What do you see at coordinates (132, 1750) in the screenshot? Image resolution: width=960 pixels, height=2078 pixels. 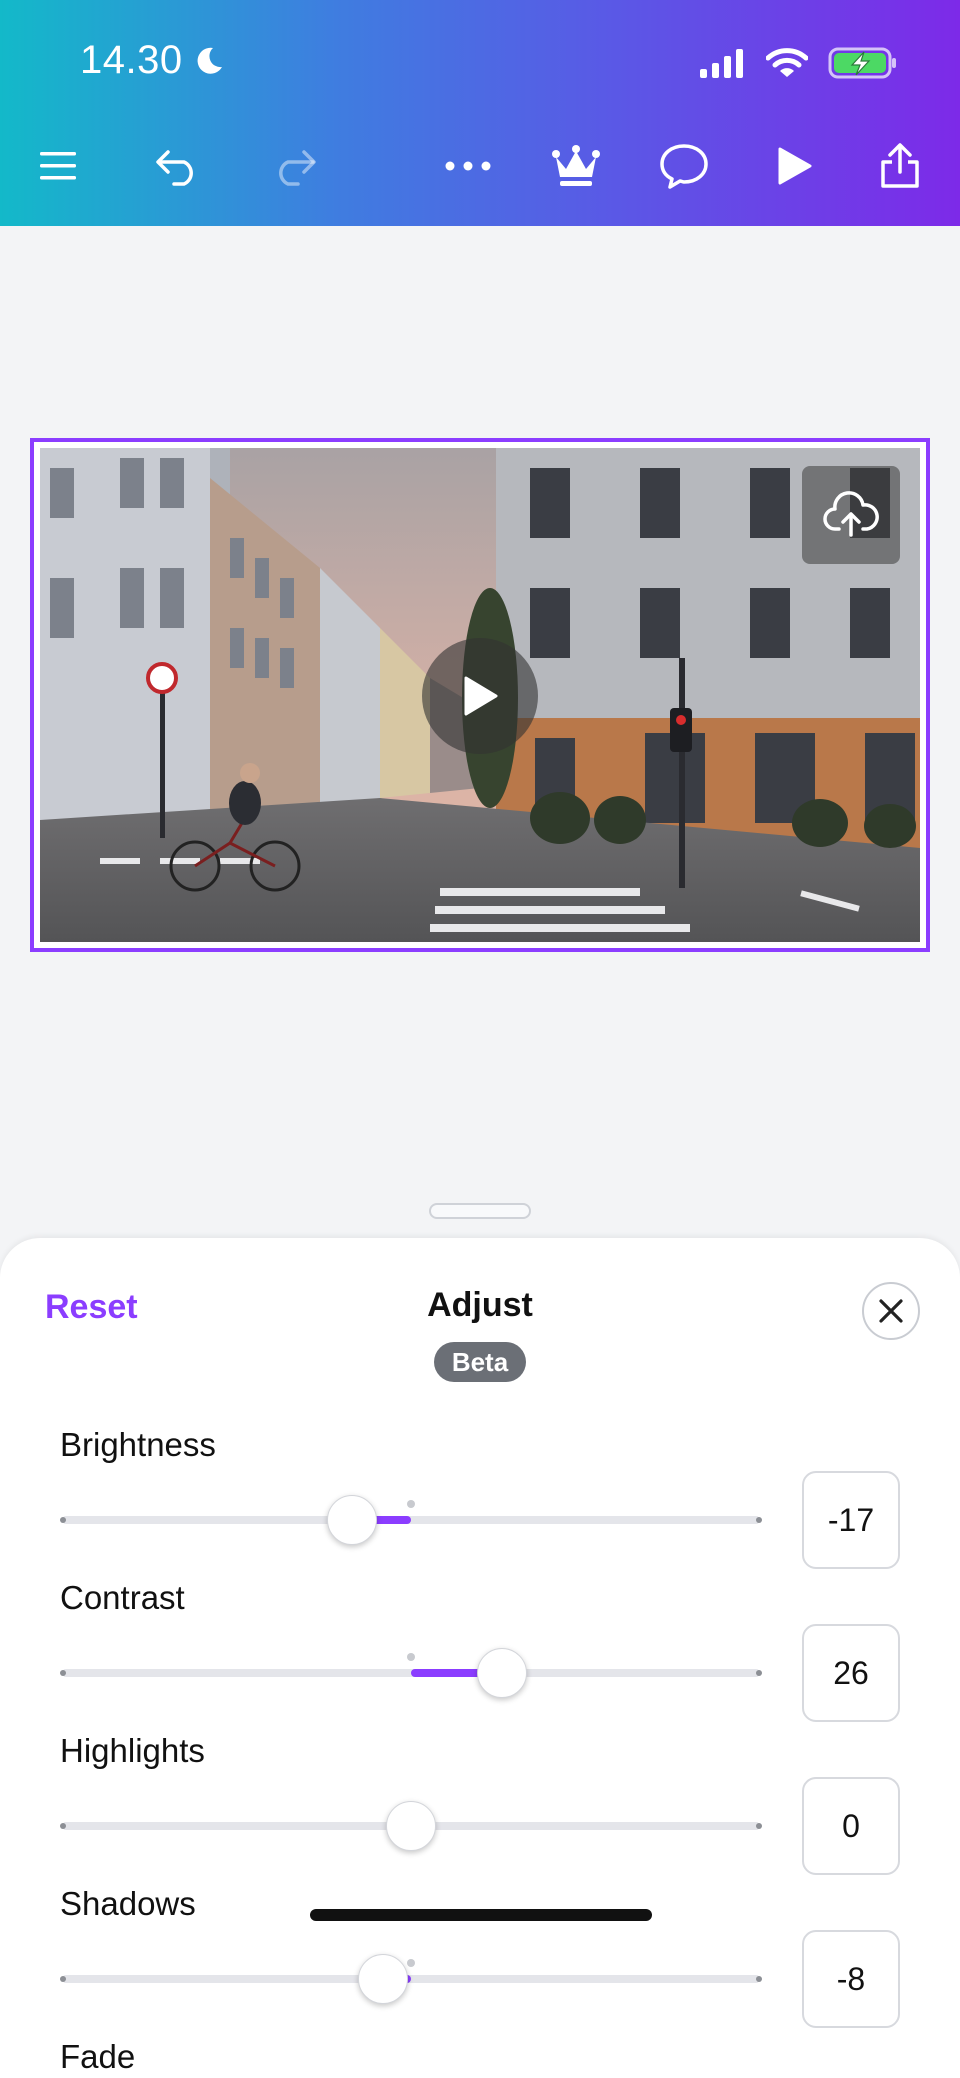 I see `highlights-label: Highlights` at bounding box center [132, 1750].